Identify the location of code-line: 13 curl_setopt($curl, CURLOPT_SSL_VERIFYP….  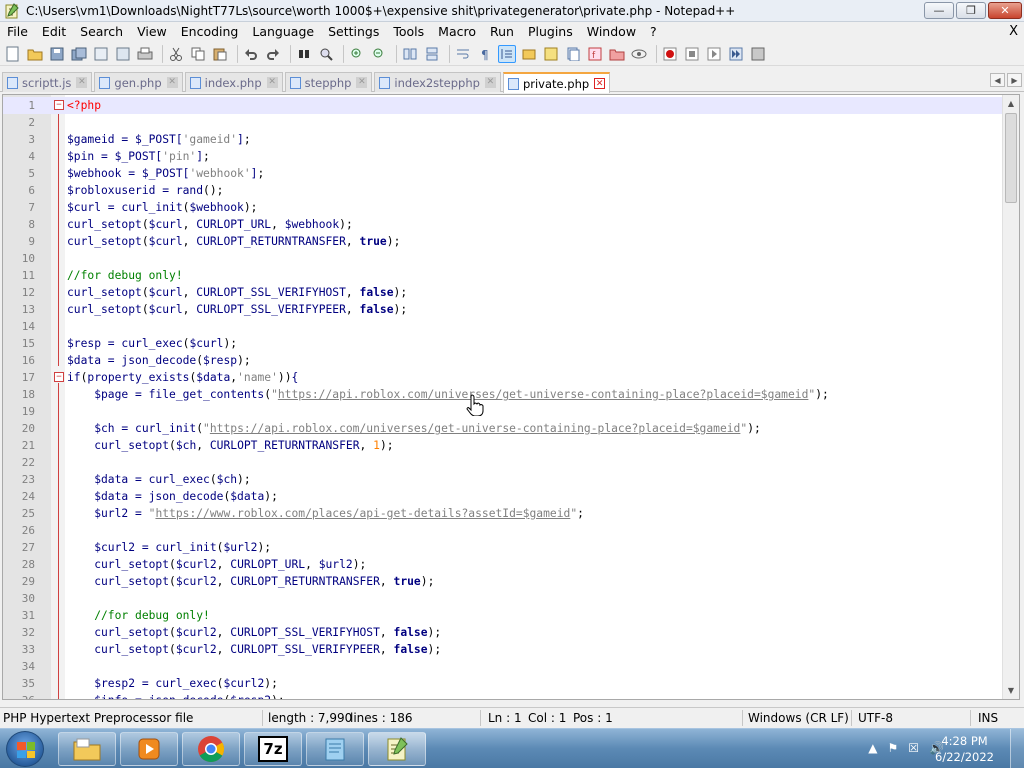
(505, 309).